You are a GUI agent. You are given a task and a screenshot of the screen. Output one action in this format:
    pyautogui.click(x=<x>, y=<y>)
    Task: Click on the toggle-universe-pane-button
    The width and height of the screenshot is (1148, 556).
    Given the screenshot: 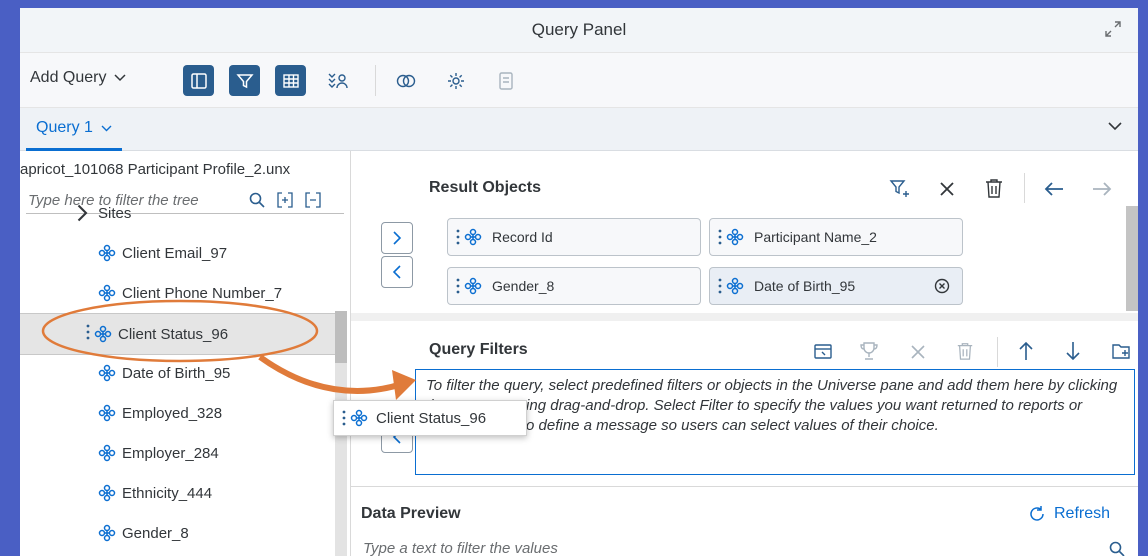 What is the action you would take?
    pyautogui.click(x=198, y=80)
    